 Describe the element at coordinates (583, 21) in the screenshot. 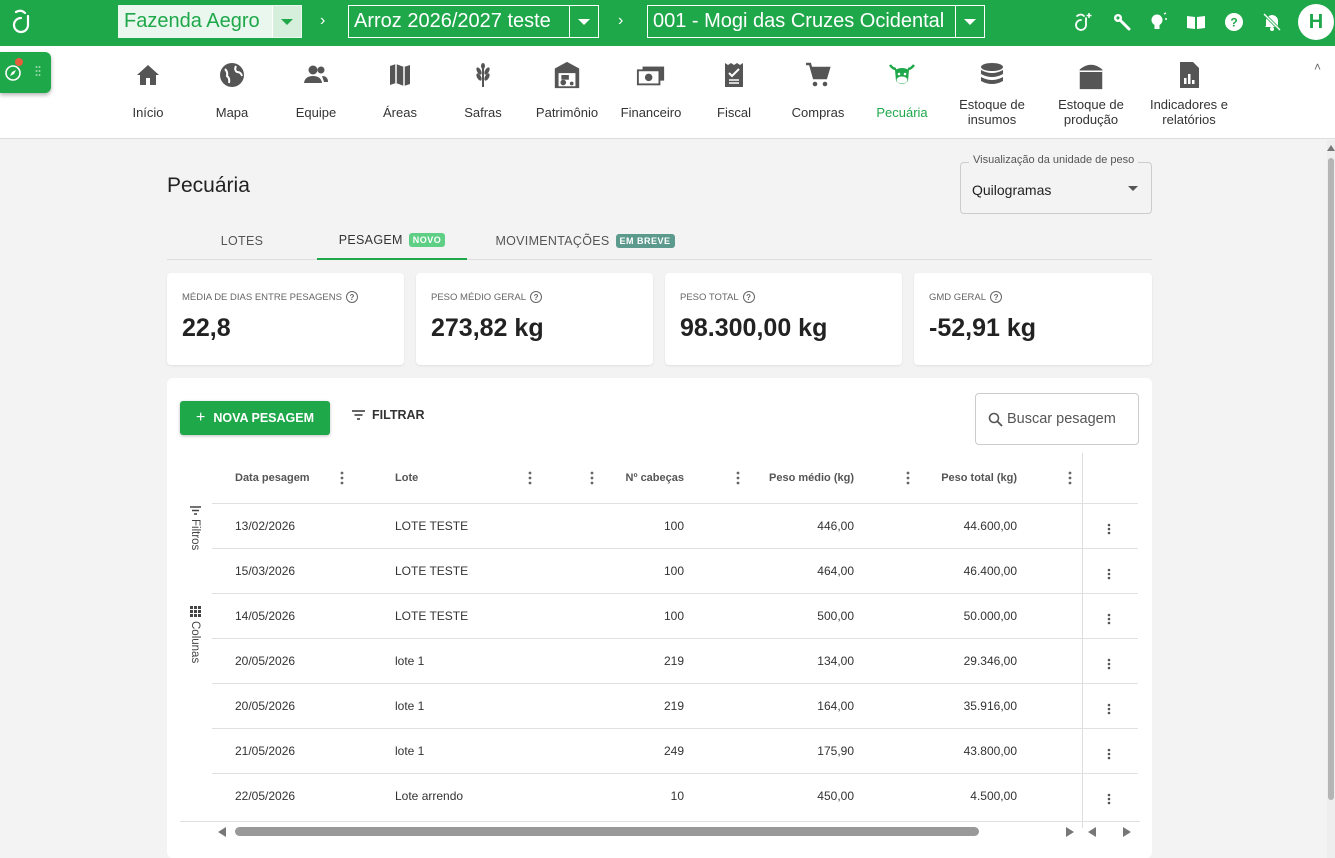

I see `harvest-select-arrow-icon` at that location.